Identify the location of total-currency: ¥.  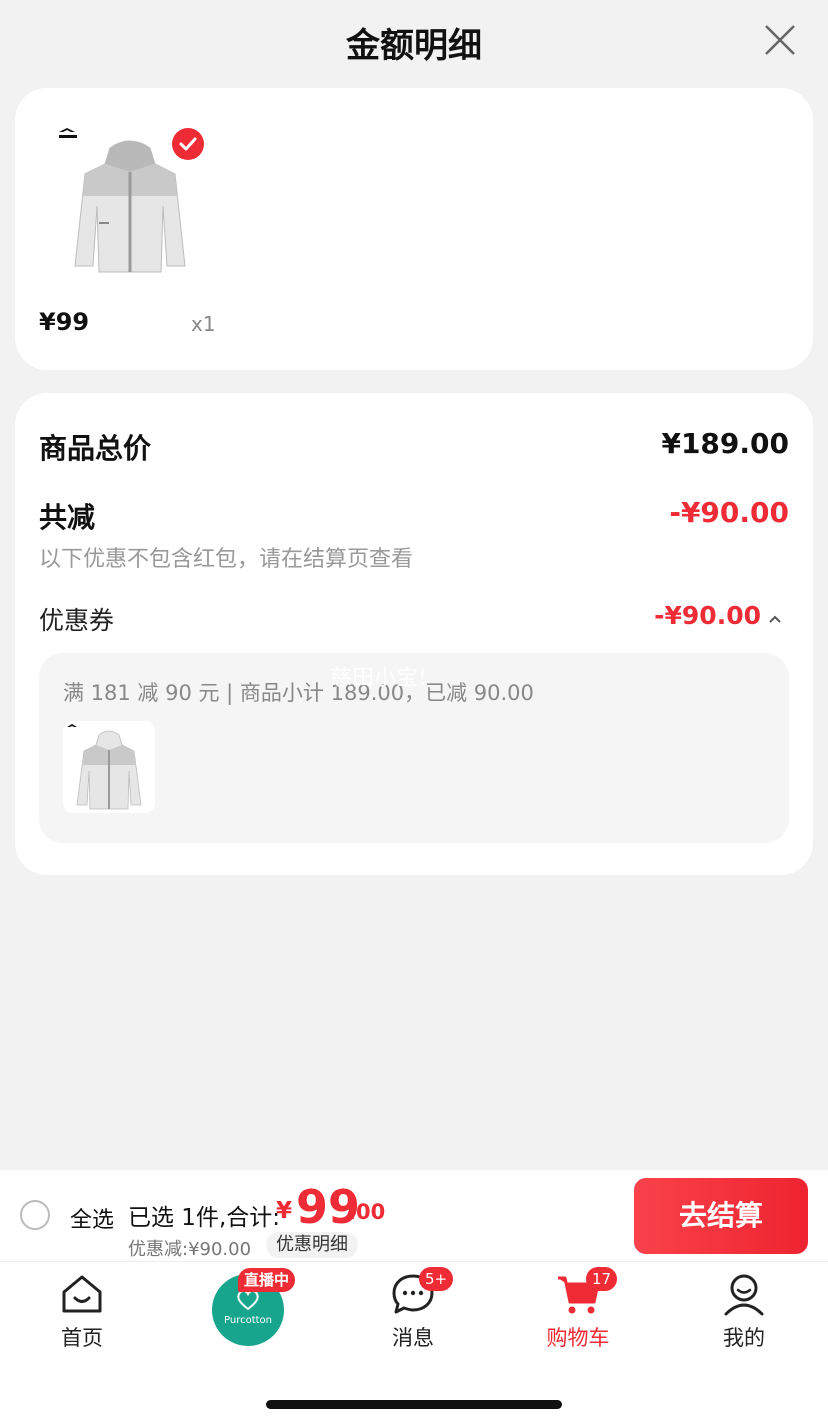
(284, 1211).